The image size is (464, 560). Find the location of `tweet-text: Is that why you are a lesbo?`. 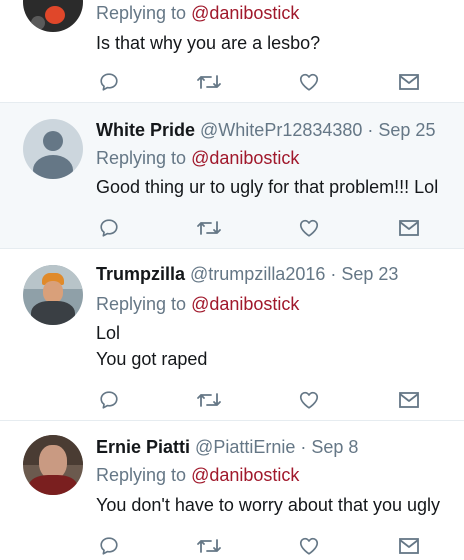

tweet-text: Is that why you are a lesbo? is located at coordinates (208, 43).